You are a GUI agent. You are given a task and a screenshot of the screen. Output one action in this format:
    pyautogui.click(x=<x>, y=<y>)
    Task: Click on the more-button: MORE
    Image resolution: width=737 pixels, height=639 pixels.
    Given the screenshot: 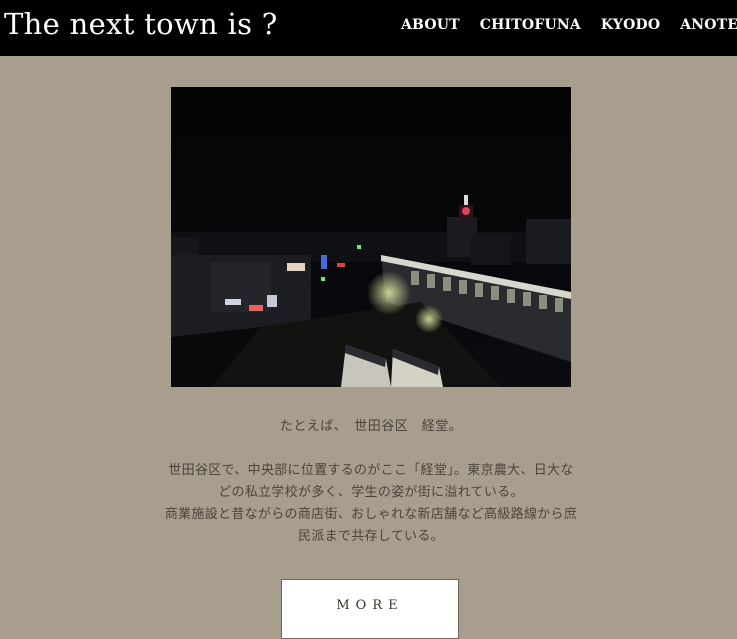 What is the action you would take?
    pyautogui.click(x=370, y=609)
    